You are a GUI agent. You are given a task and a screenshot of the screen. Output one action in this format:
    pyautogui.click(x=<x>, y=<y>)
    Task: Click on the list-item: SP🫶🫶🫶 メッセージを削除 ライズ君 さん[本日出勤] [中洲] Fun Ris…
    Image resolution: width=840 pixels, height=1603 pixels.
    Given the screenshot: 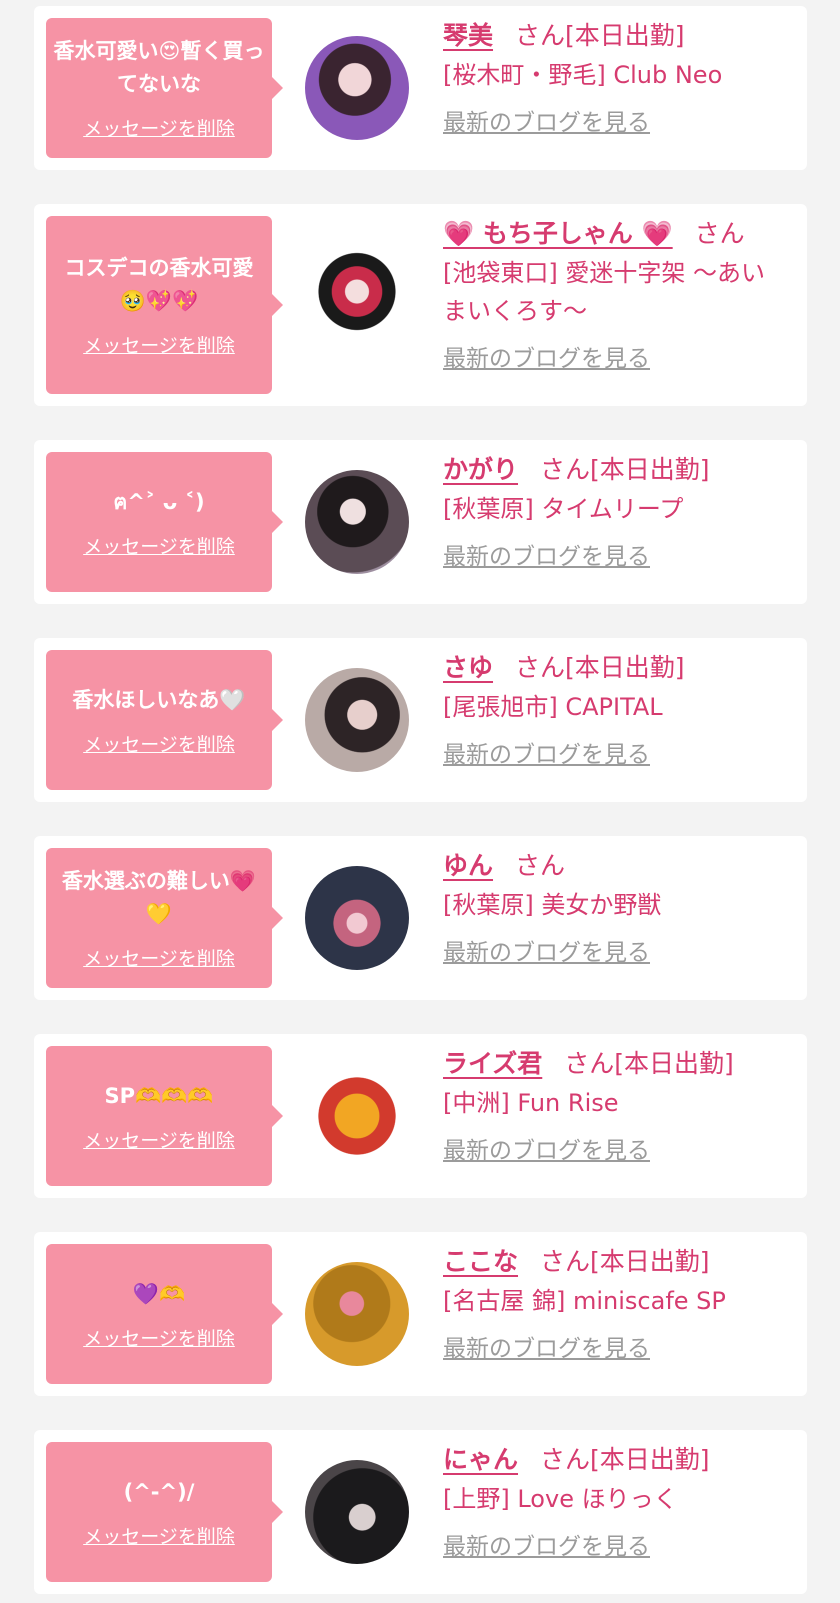 What is the action you would take?
    pyautogui.click(x=420, y=1116)
    